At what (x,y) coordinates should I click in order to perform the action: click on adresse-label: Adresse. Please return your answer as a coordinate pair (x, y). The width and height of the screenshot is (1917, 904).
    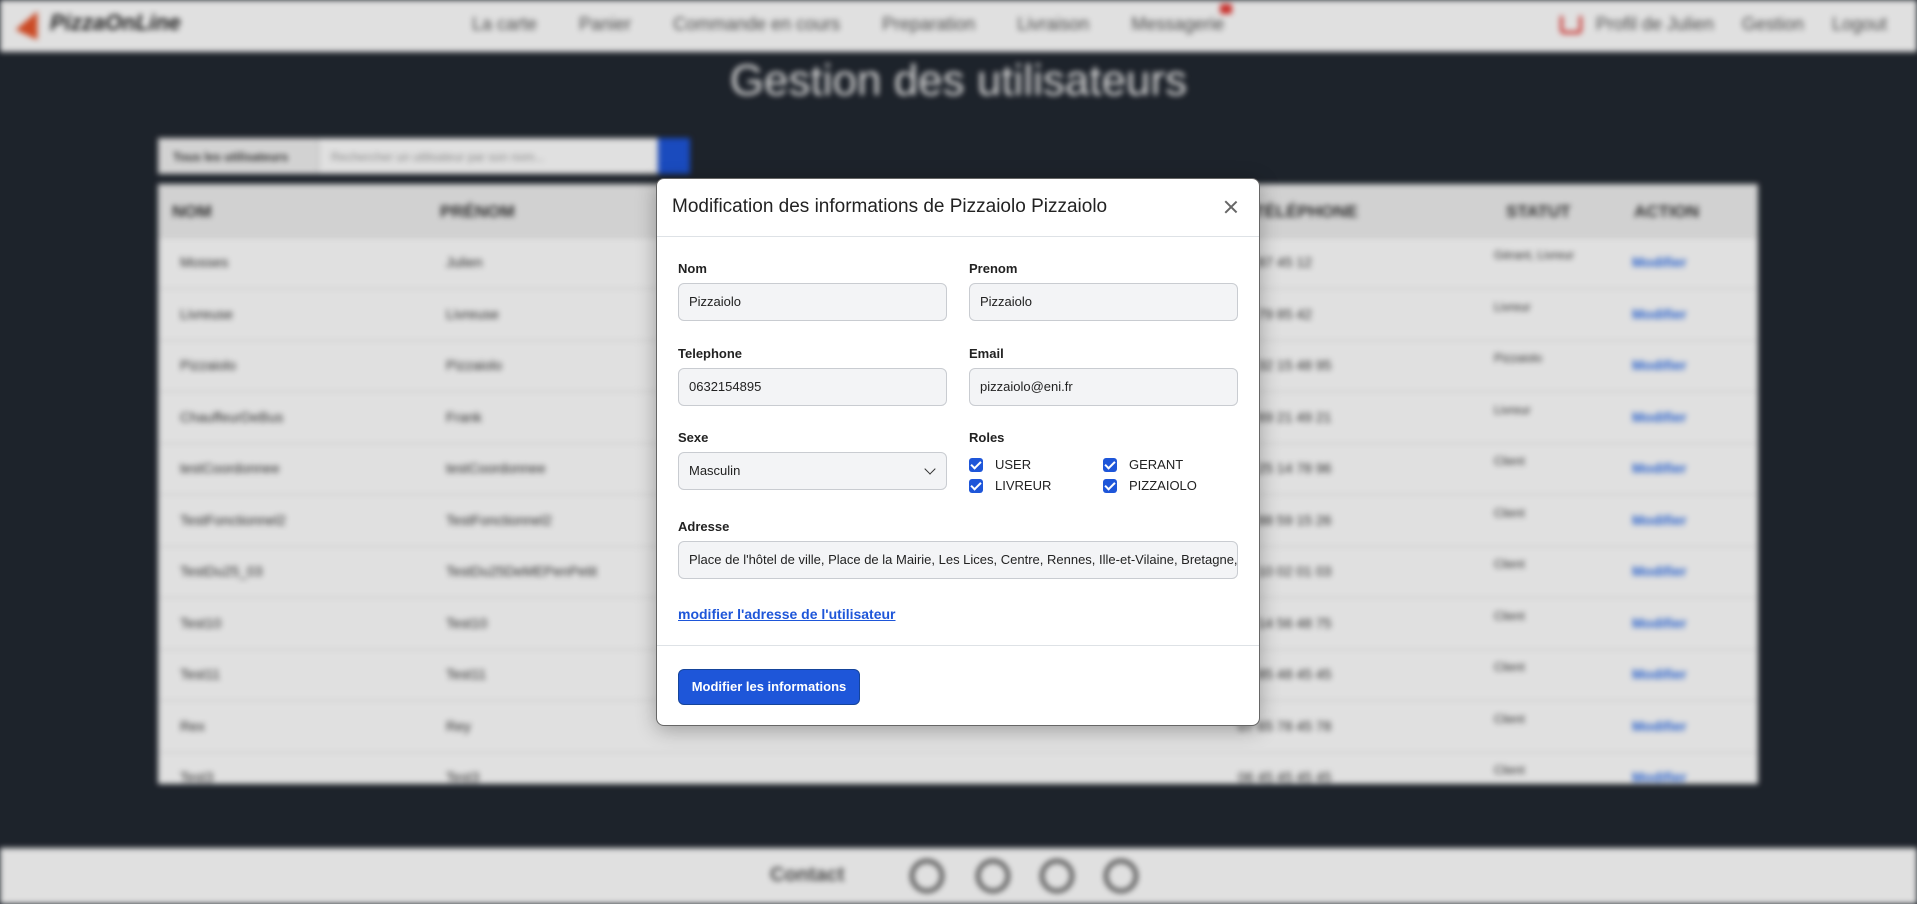
    Looking at the image, I should click on (704, 526).